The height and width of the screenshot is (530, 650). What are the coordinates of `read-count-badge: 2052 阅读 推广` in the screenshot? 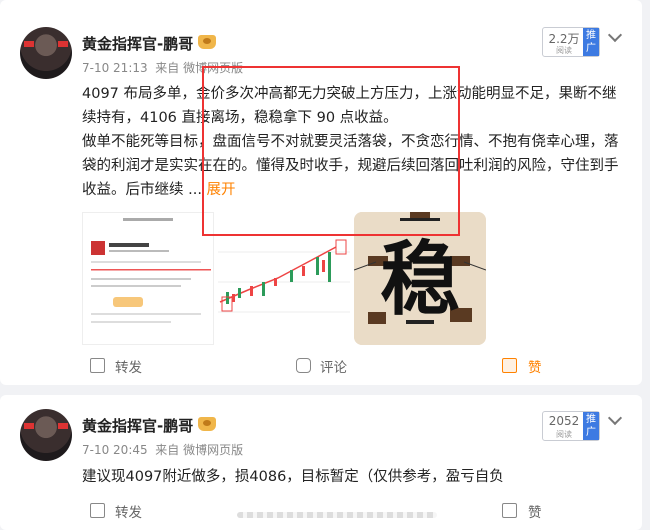 It's located at (571, 426).